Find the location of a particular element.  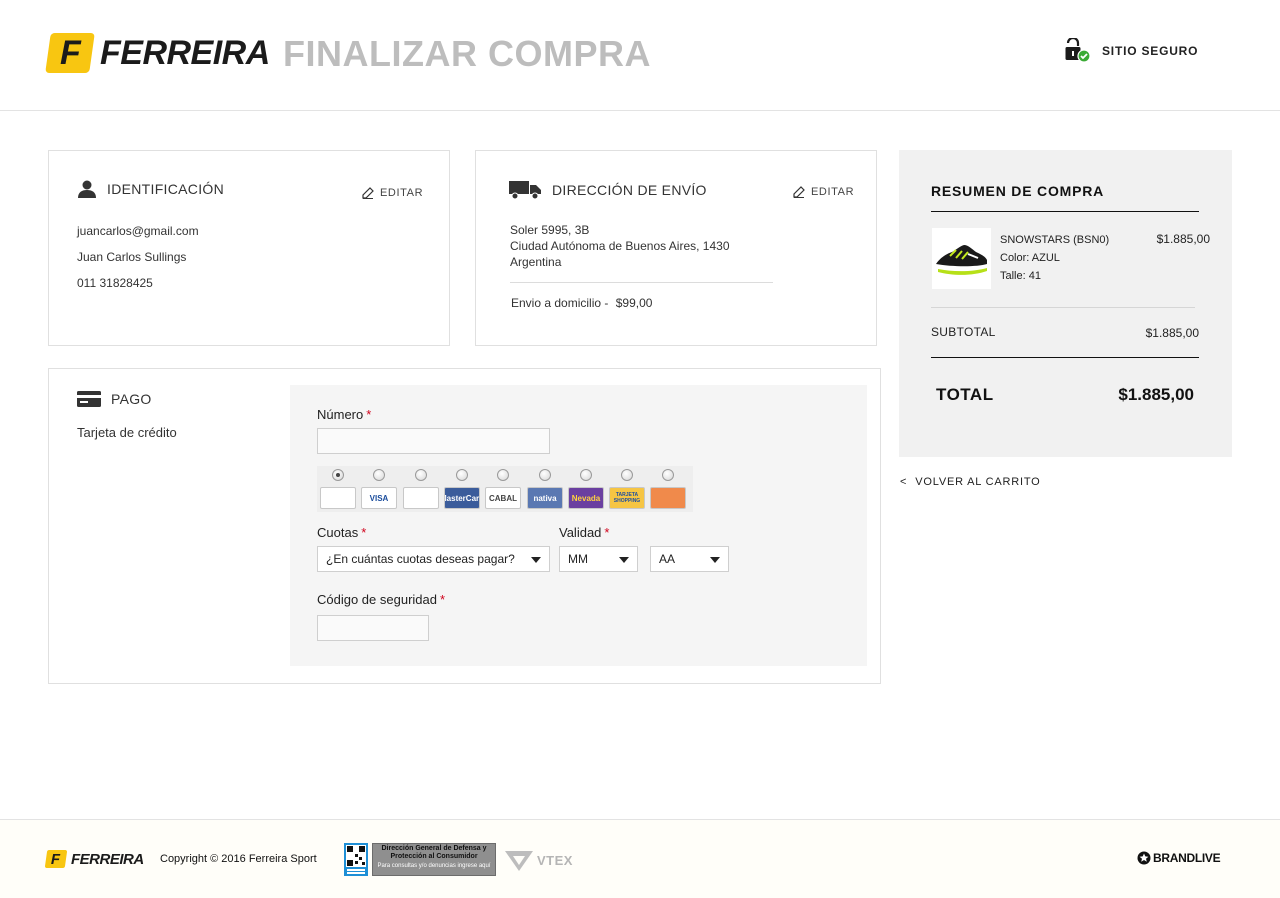

card-option: TARJETA SHOPPING is located at coordinates (627, 489).